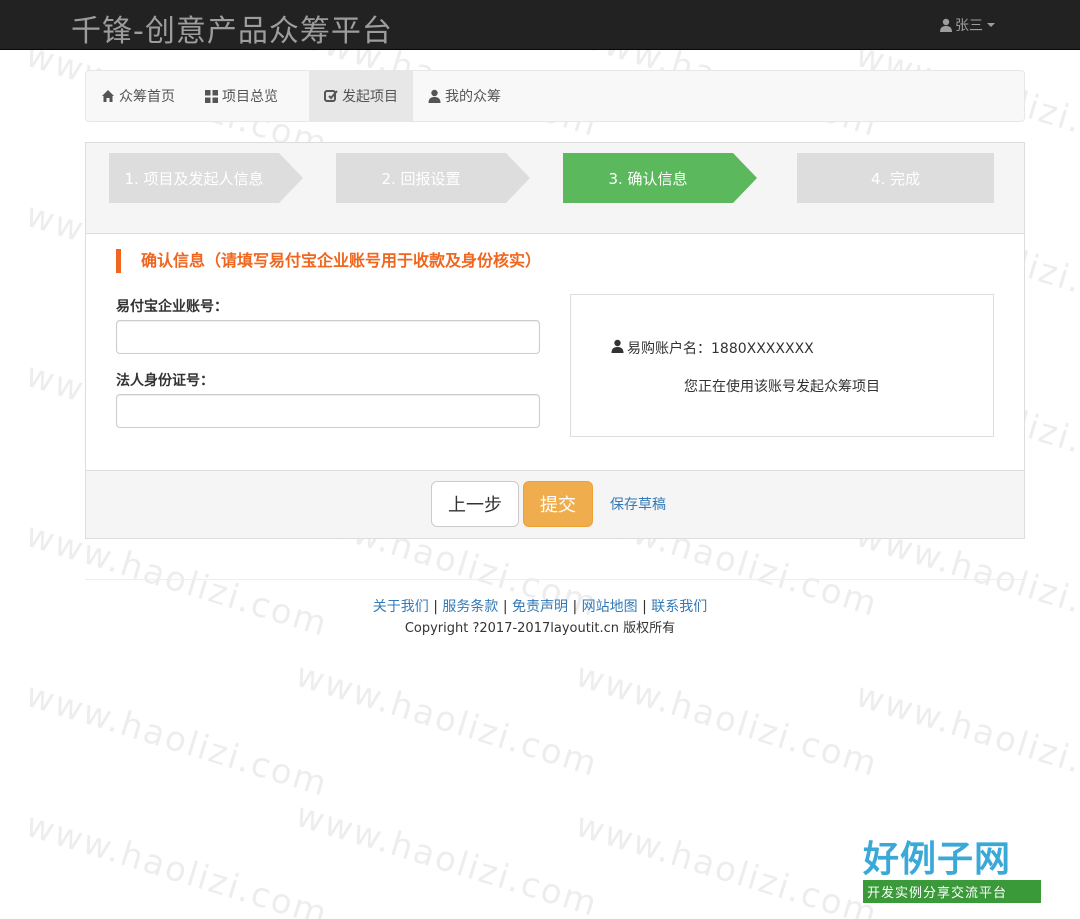  I want to click on copyright-text: Copyright ?2017-2017layoutit.cn 版权所有, so click(540, 628).